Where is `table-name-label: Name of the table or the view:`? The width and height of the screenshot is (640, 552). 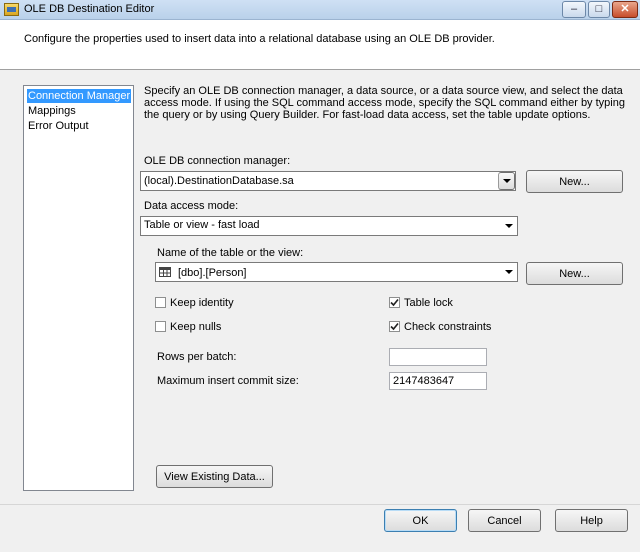
table-name-label: Name of the table or the view: is located at coordinates (230, 253).